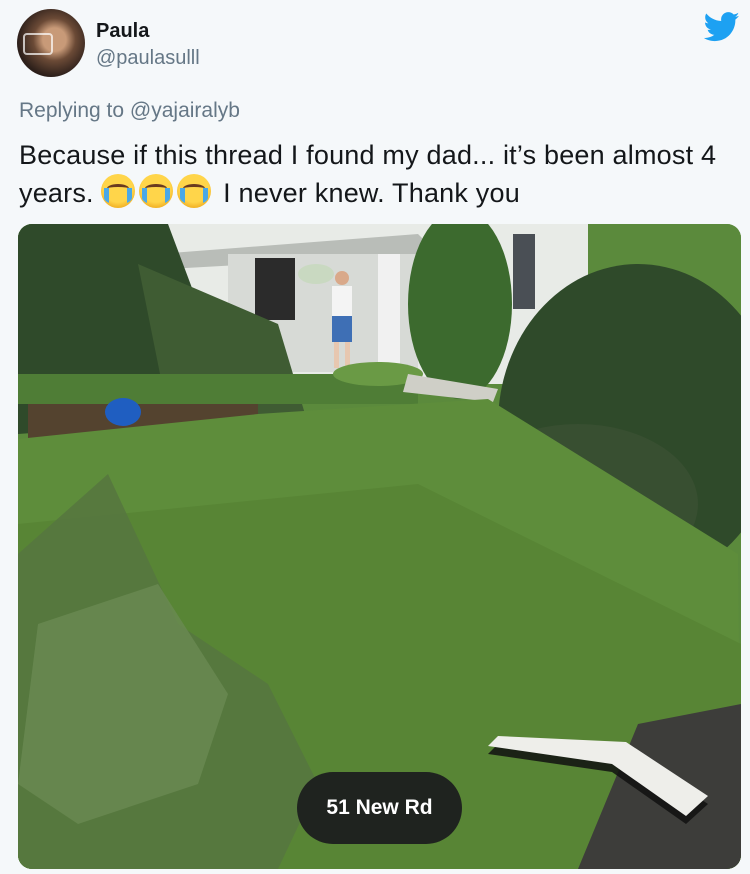 The image size is (750, 874). I want to click on street-view-arrow-icon, so click(601, 782).